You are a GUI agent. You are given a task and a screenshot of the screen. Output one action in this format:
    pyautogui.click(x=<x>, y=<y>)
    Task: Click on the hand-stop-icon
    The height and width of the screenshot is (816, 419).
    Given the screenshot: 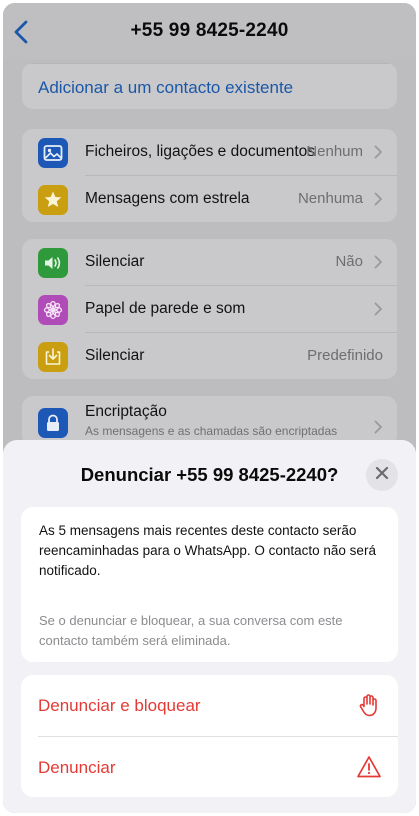 What is the action you would take?
    pyautogui.click(x=369, y=705)
    